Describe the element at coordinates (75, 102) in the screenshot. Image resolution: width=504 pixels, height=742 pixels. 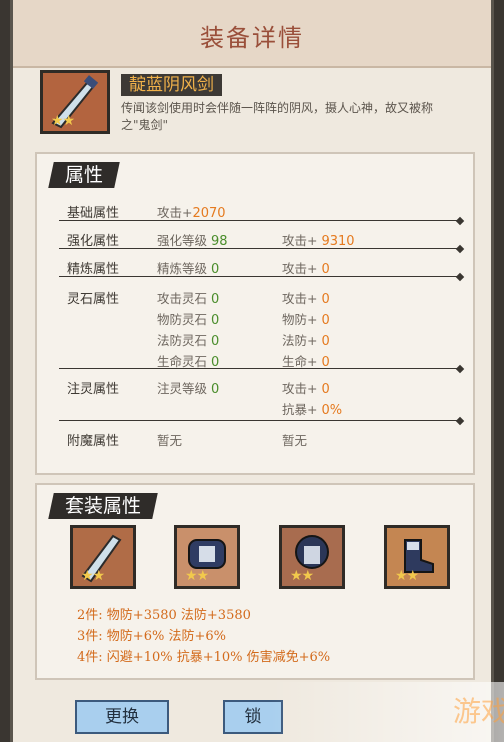
I see `item-sword-icon: ★★` at that location.